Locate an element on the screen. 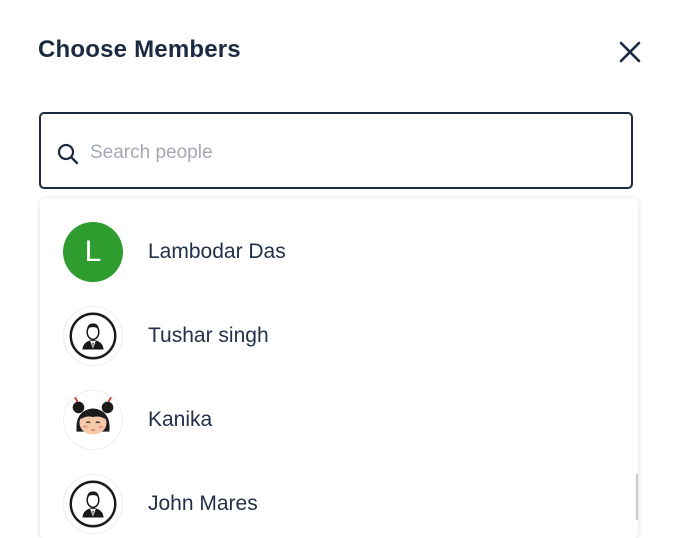 This screenshot has width=676, height=538. search-icon is located at coordinates (68, 154).